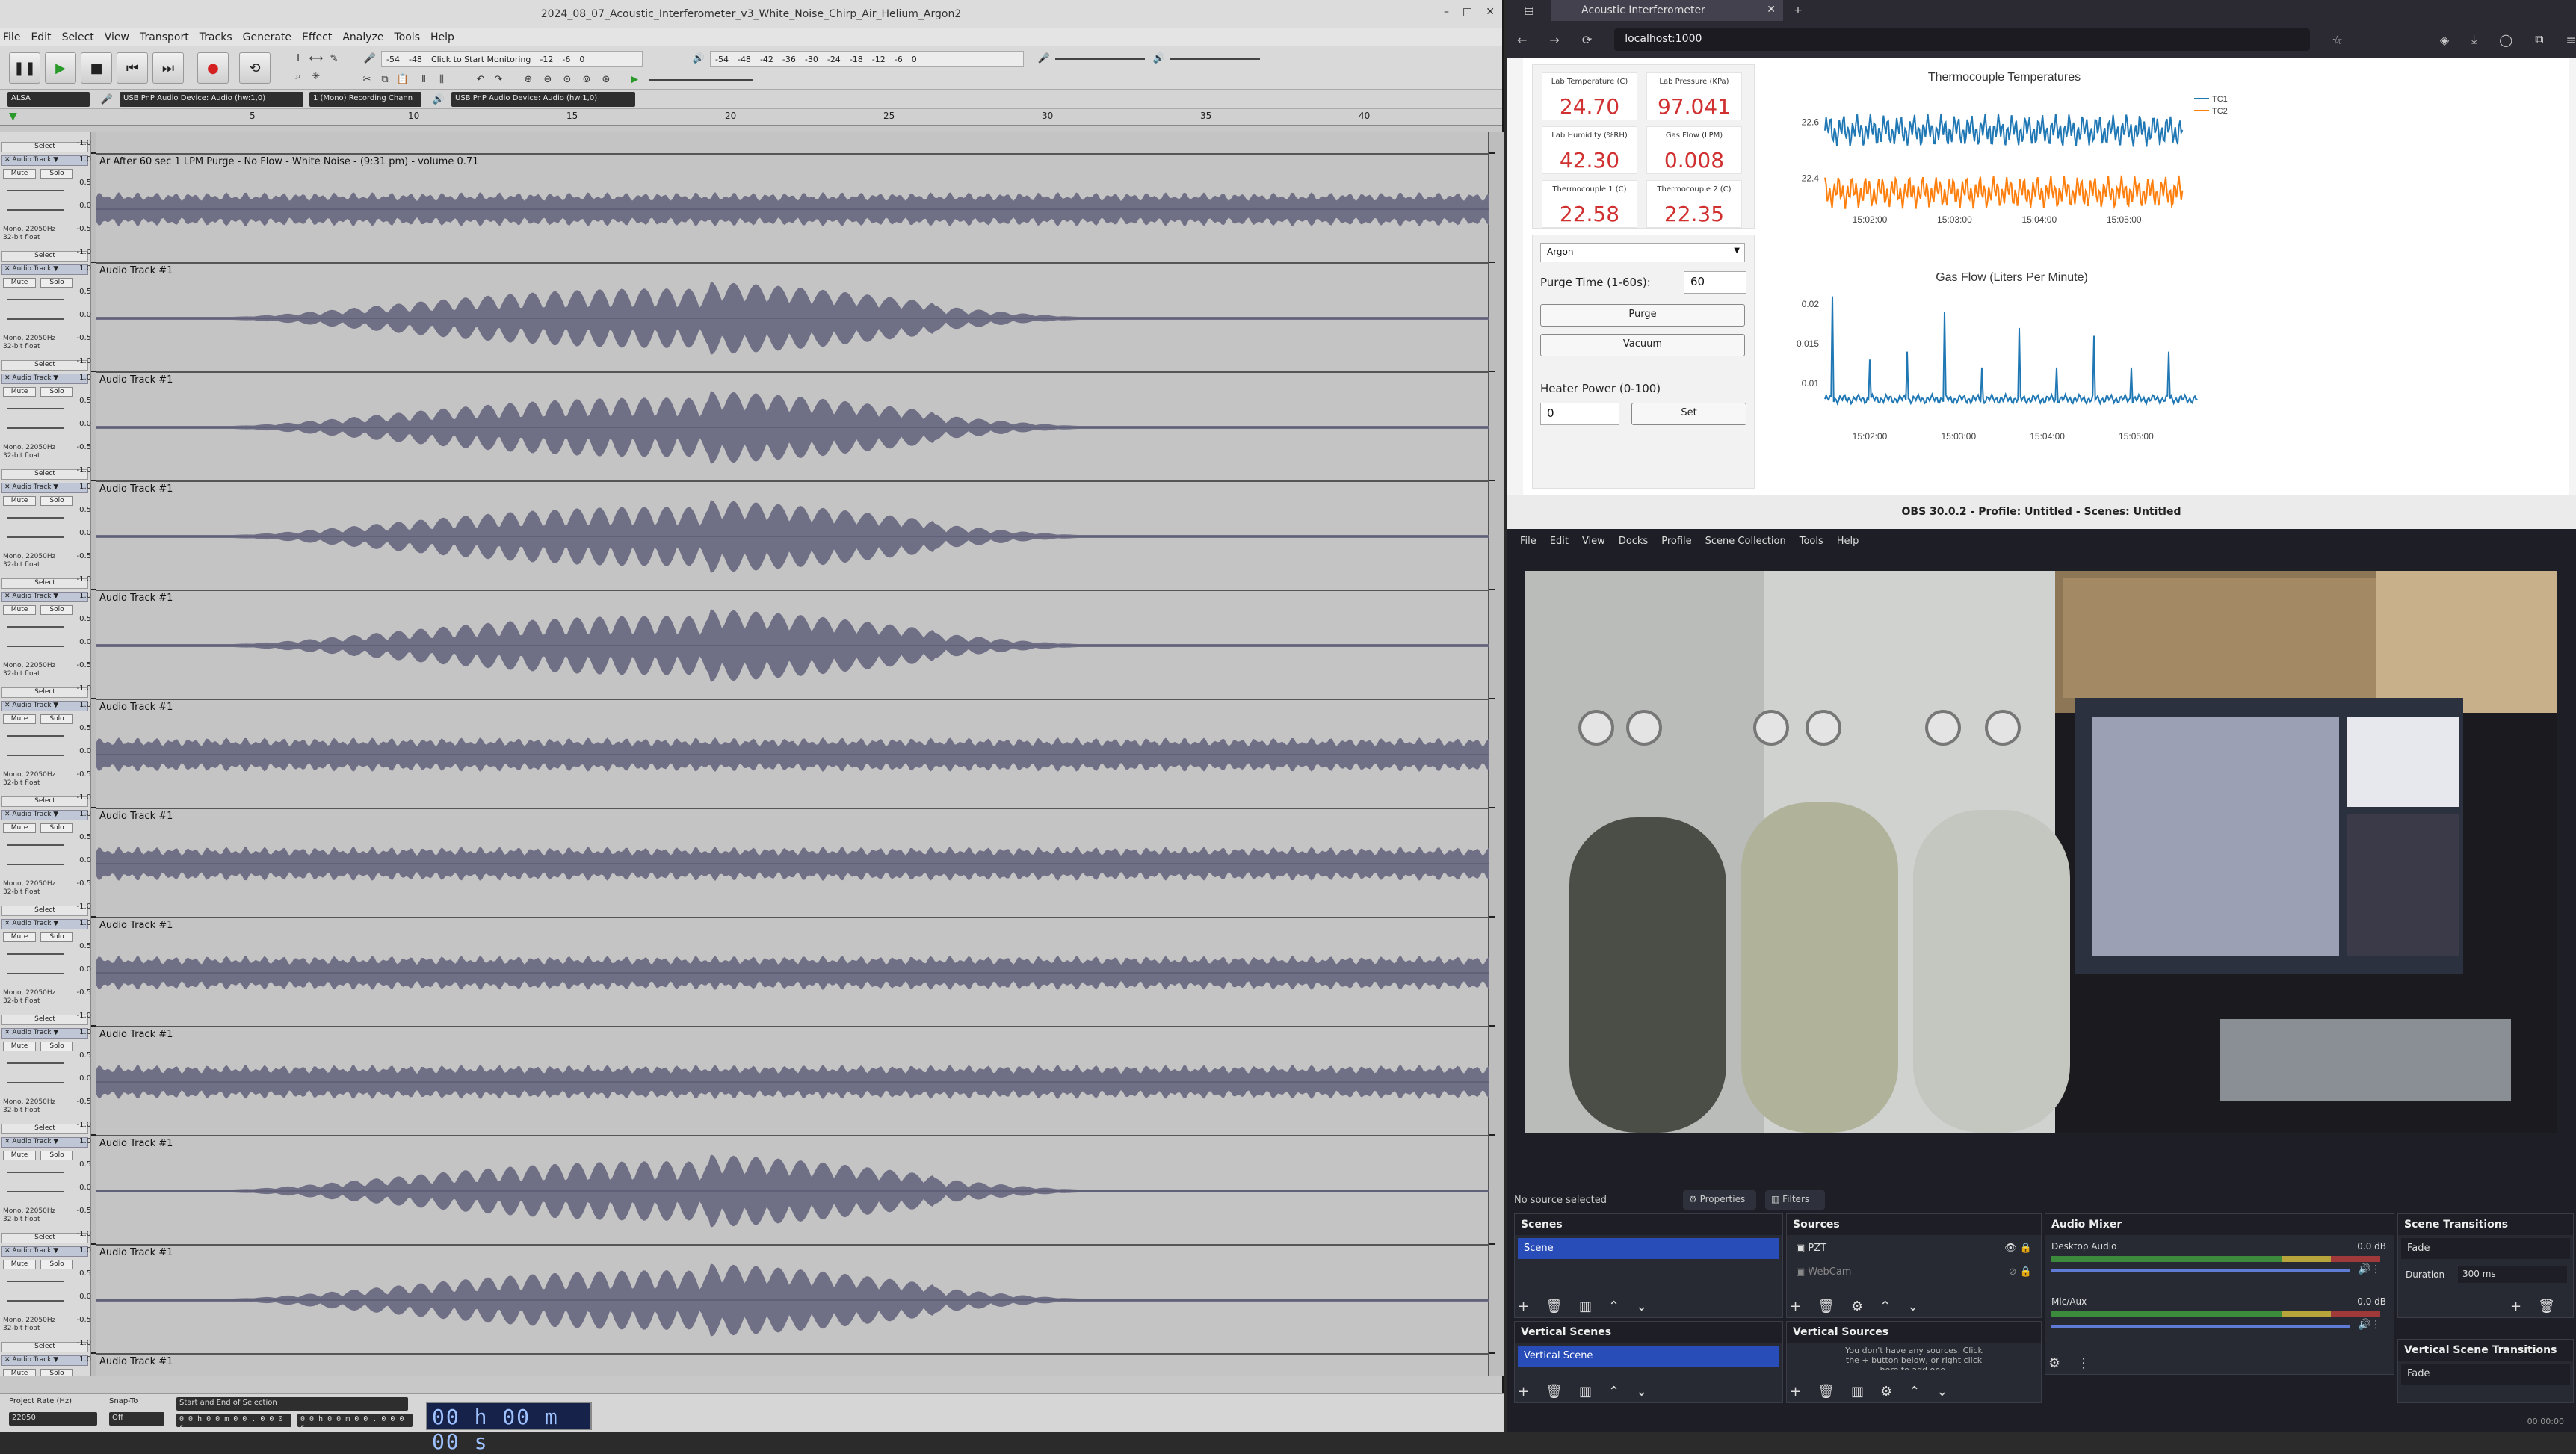 The width and height of the screenshot is (2576, 1454). What do you see at coordinates (543, 100) in the screenshot?
I see `playback-device-select: USB PnP Audio Device: Audio (hw:1,0)` at bounding box center [543, 100].